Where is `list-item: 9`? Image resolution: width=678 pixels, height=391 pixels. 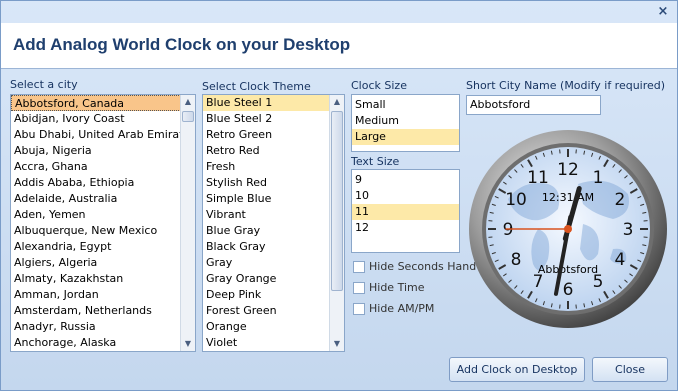 list-item: 9 is located at coordinates (405, 180).